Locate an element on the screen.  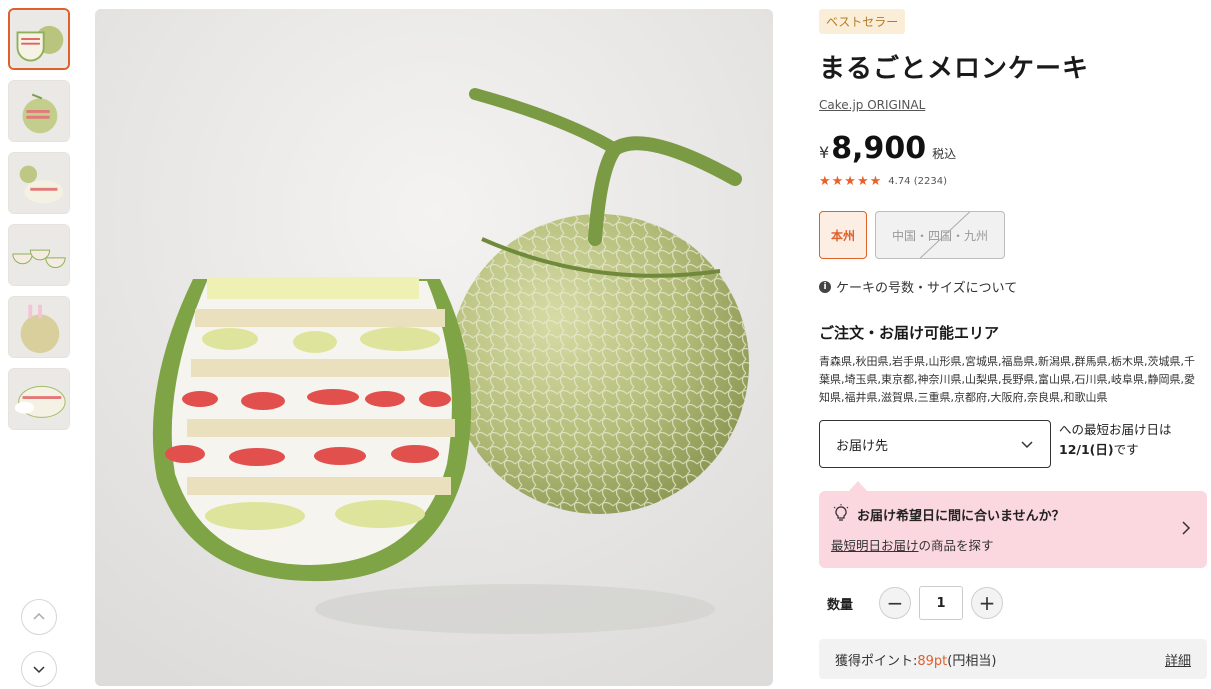
delivery-area-title: ご注文・お届け可能エリア is located at coordinates (909, 333).